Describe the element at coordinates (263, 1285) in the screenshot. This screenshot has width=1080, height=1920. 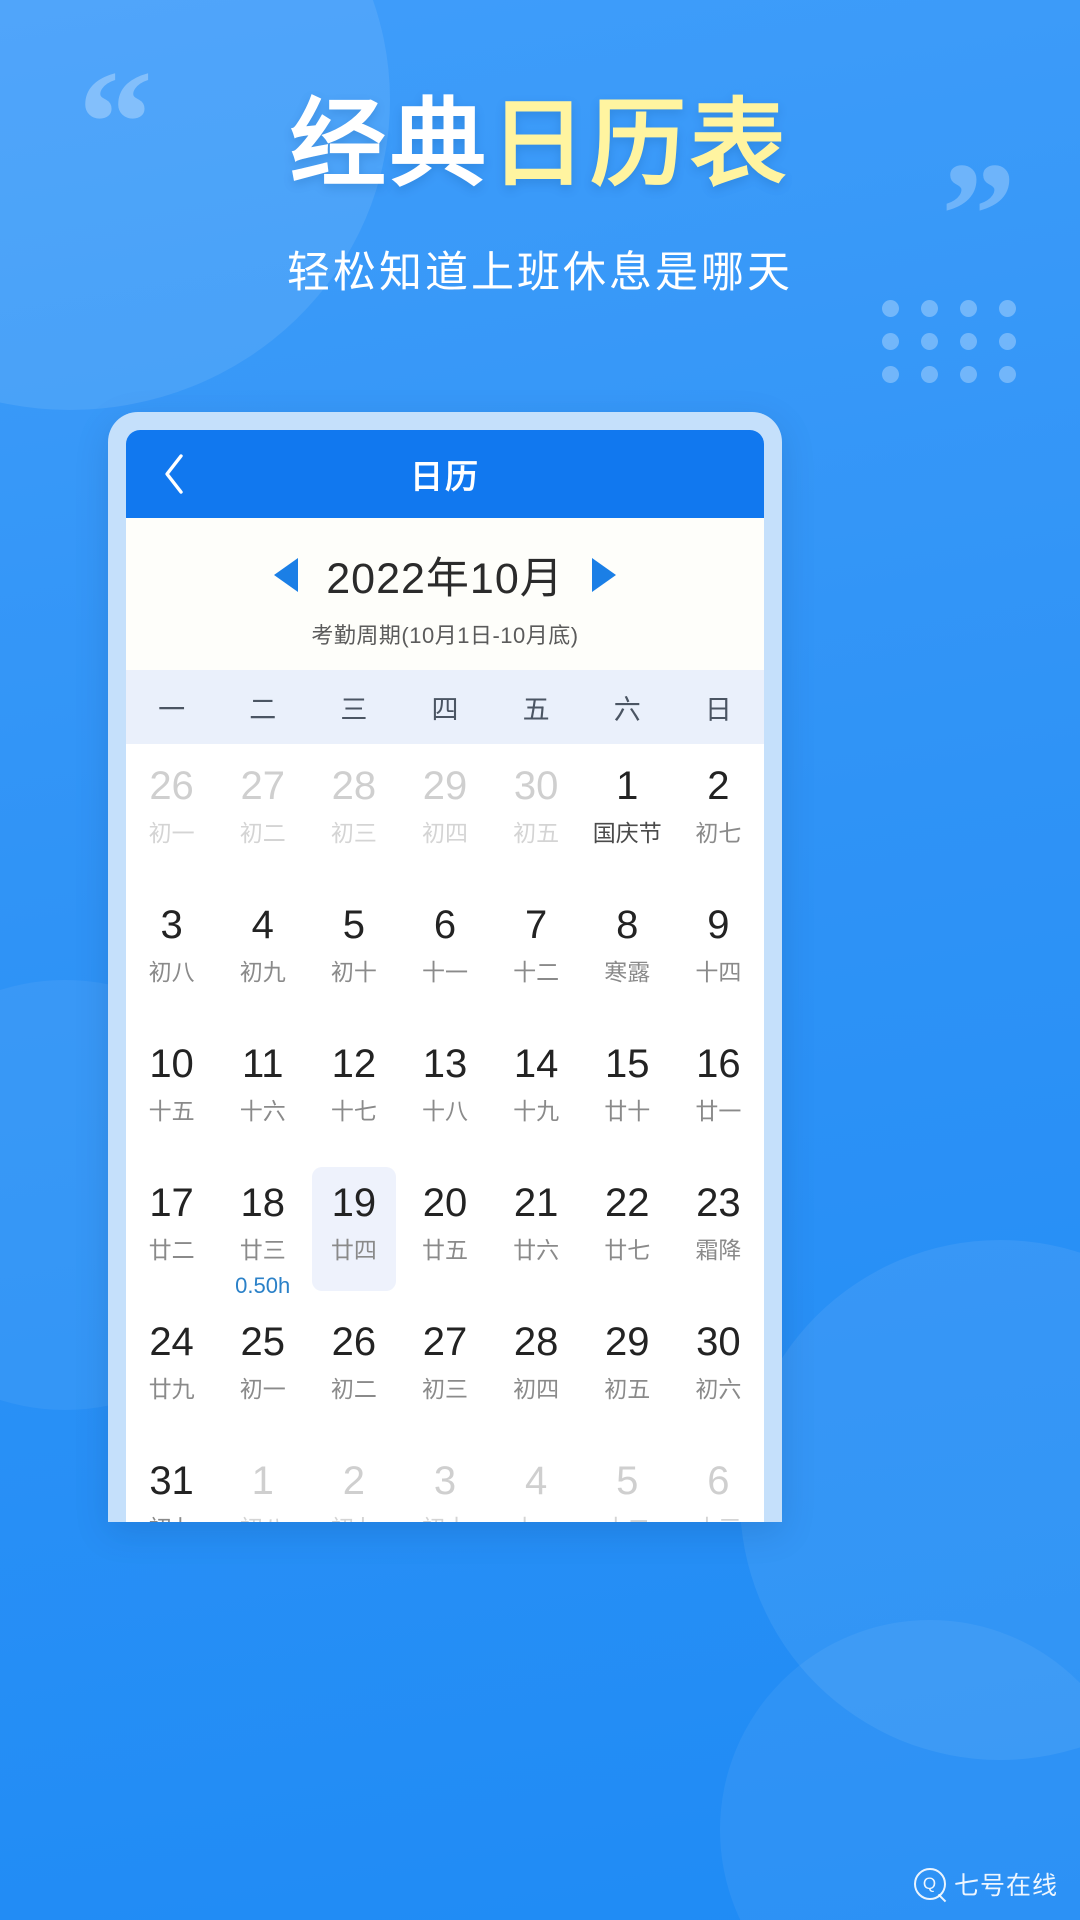
I see `day-hours-badge: 0.50h` at that location.